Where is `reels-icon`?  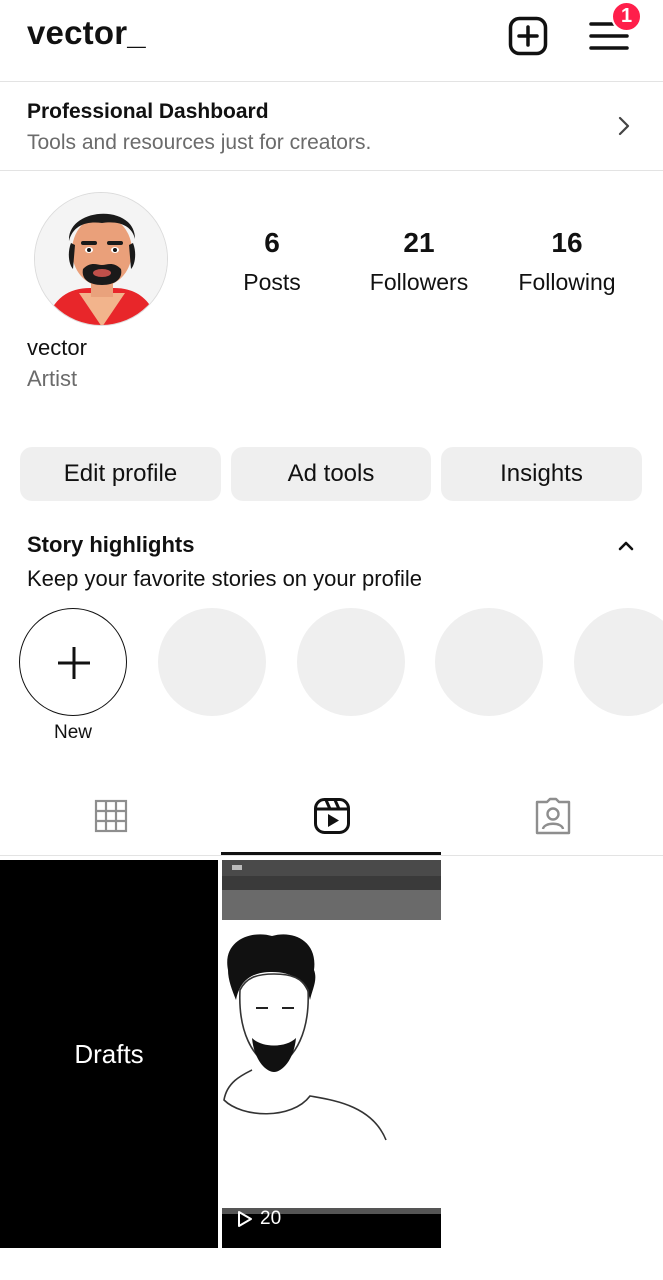
reels-icon is located at coordinates (331, 816).